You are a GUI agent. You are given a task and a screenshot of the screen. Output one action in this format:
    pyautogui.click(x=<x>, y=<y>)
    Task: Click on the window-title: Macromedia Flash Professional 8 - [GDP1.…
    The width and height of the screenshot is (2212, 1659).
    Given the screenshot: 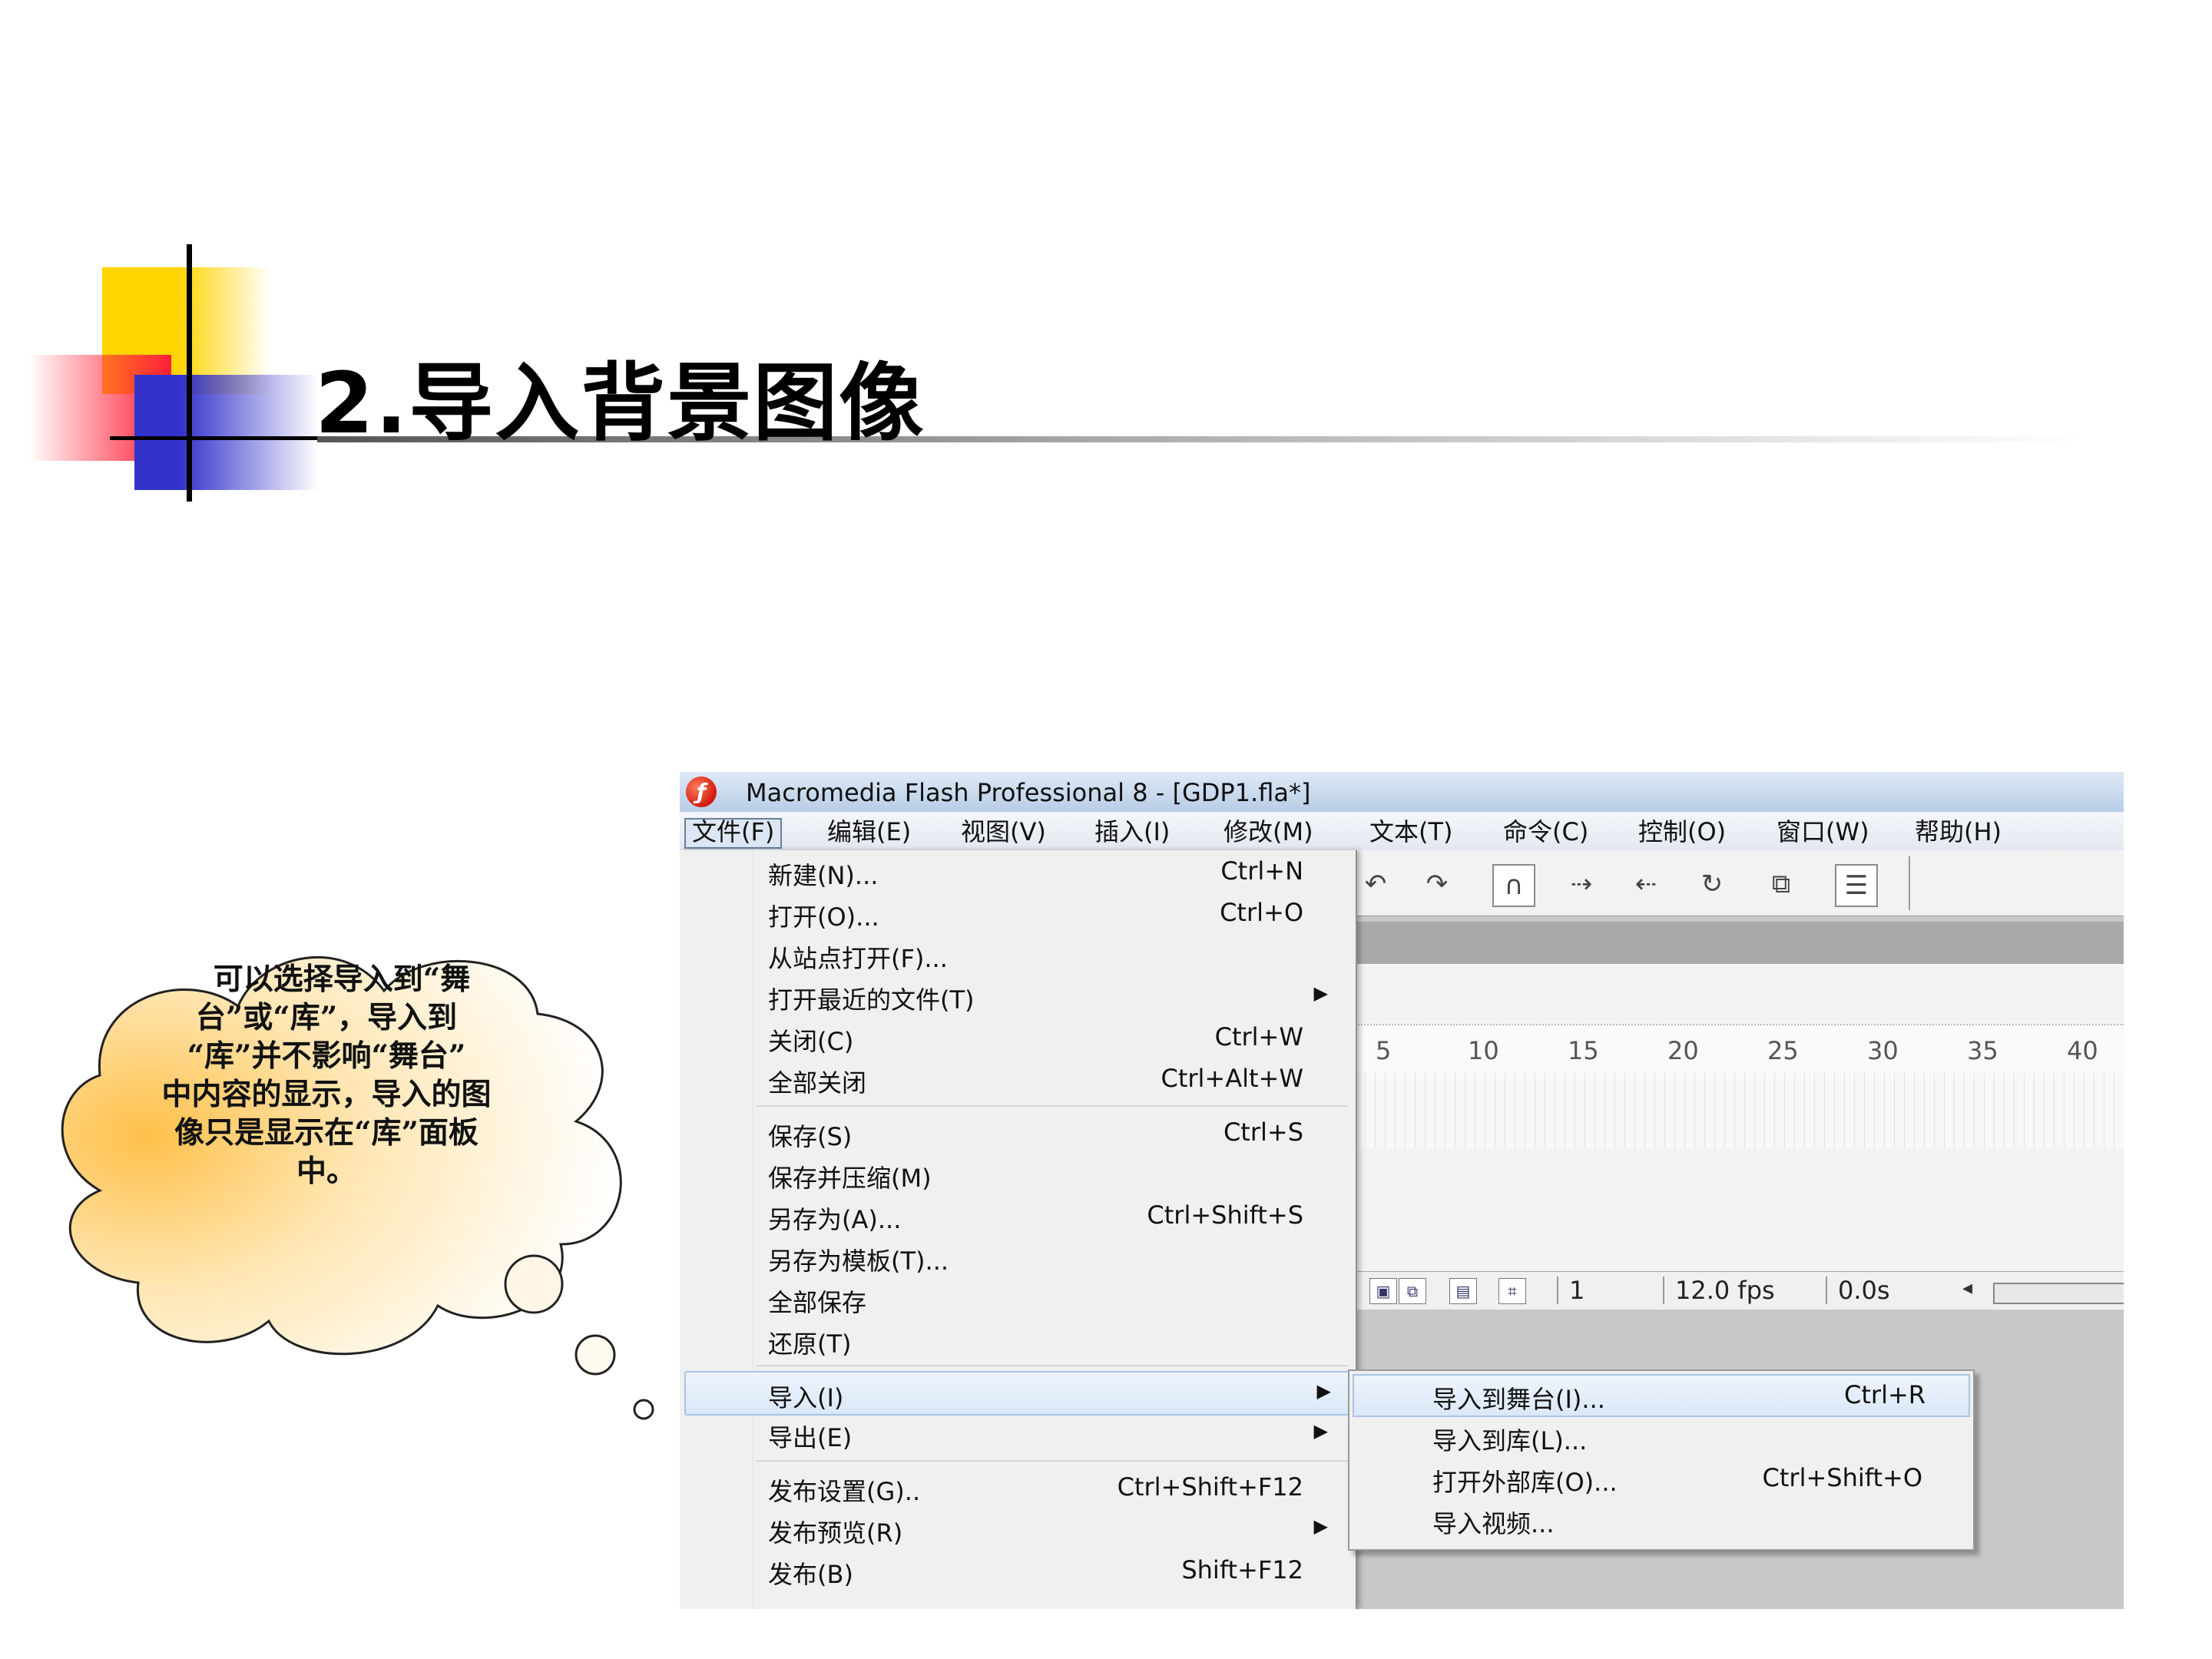 What is the action you would take?
    pyautogui.click(x=1028, y=793)
    